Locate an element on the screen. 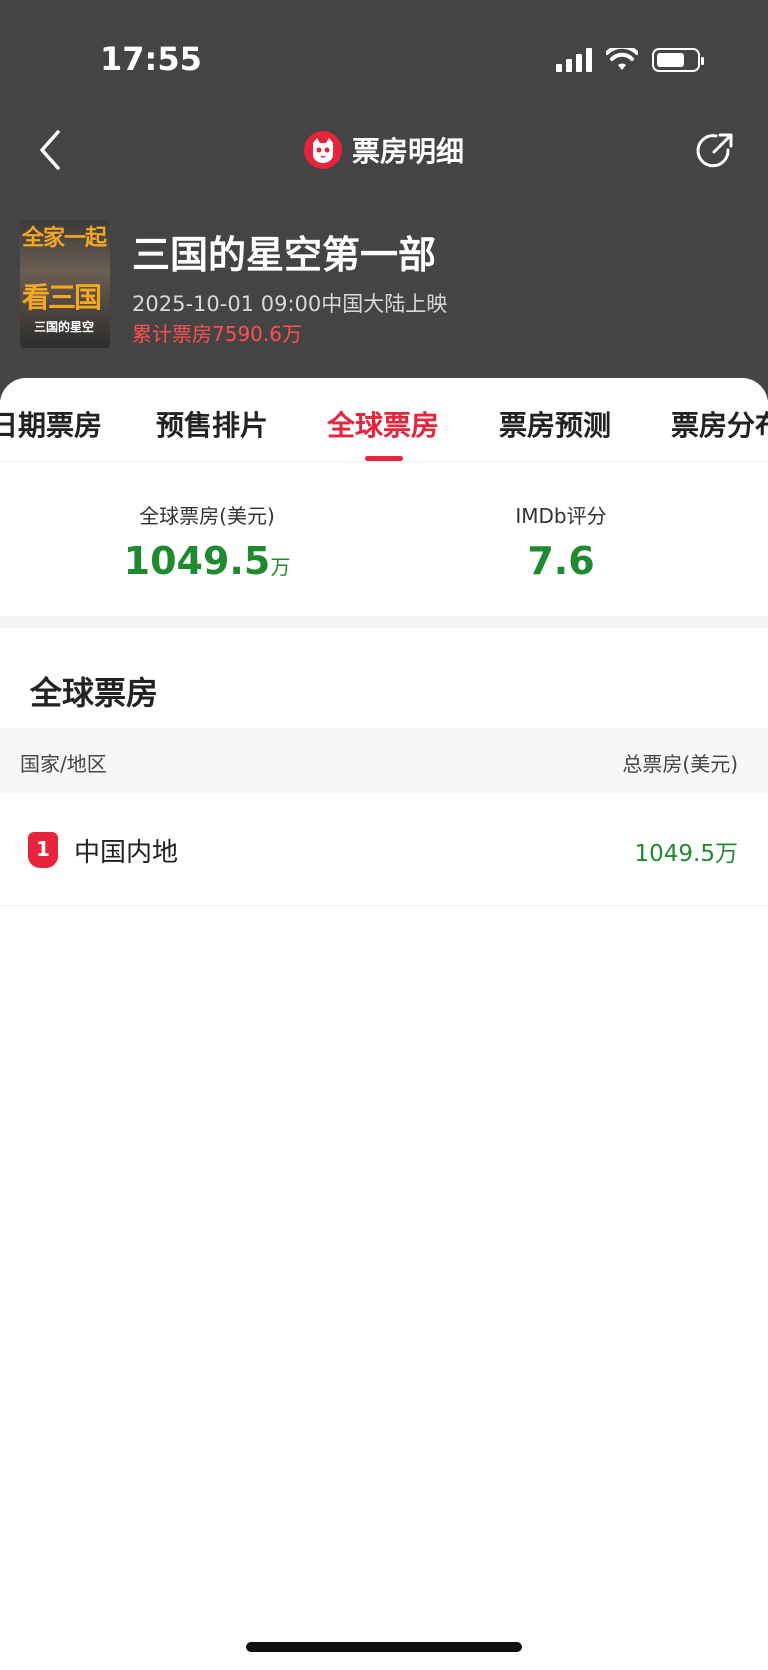 The height and width of the screenshot is (1670, 768). table-header: 国家/地区 总票房(美元) is located at coordinates (384, 761).